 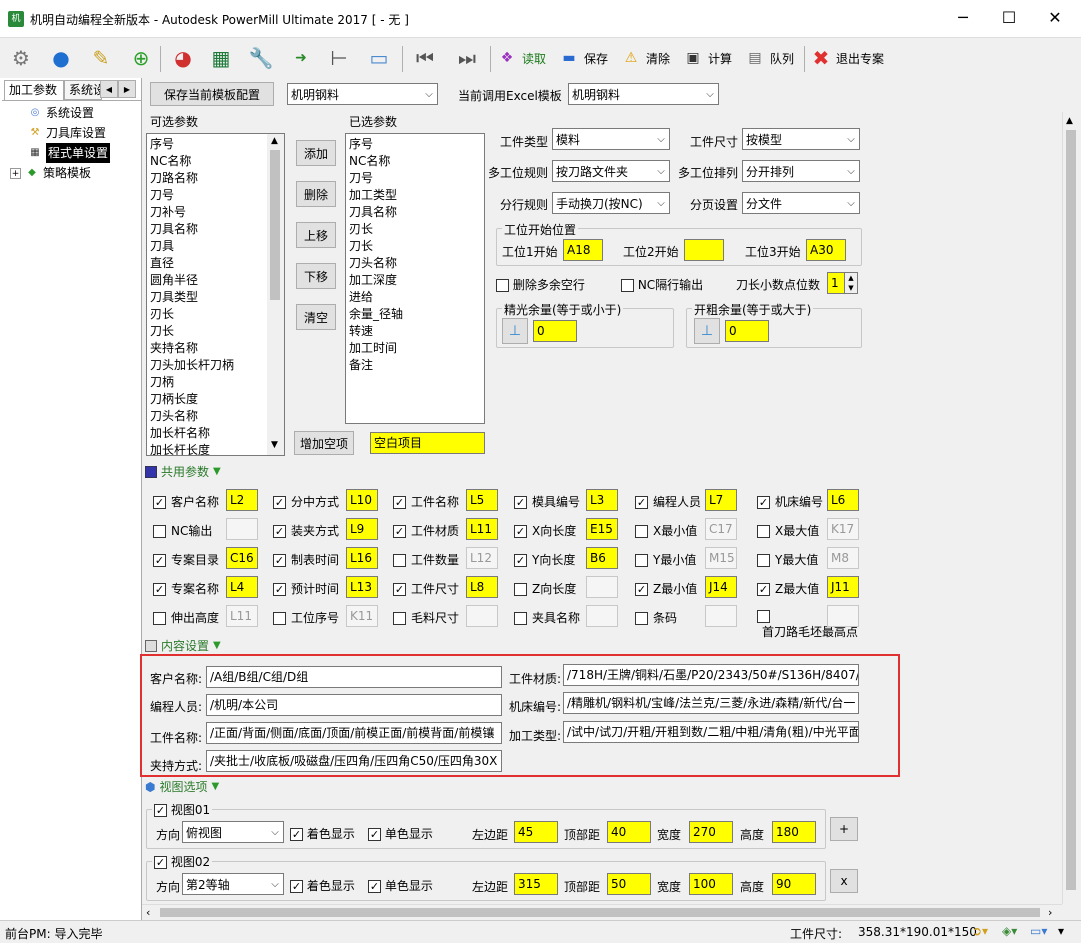 I want to click on vertical-scrollbar: ▲, so click(x=1070, y=508).